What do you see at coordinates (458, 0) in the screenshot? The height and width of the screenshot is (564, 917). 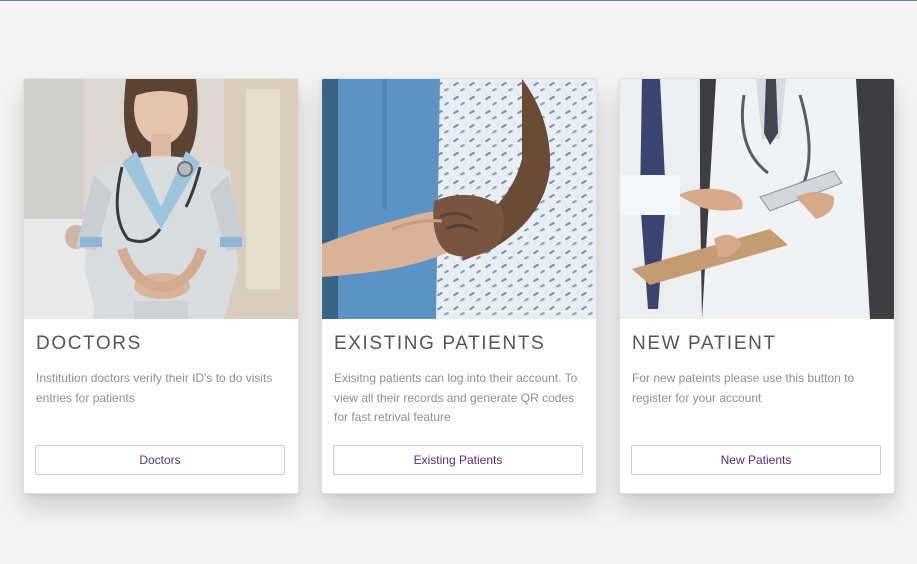 I see `top-border-line` at bounding box center [458, 0].